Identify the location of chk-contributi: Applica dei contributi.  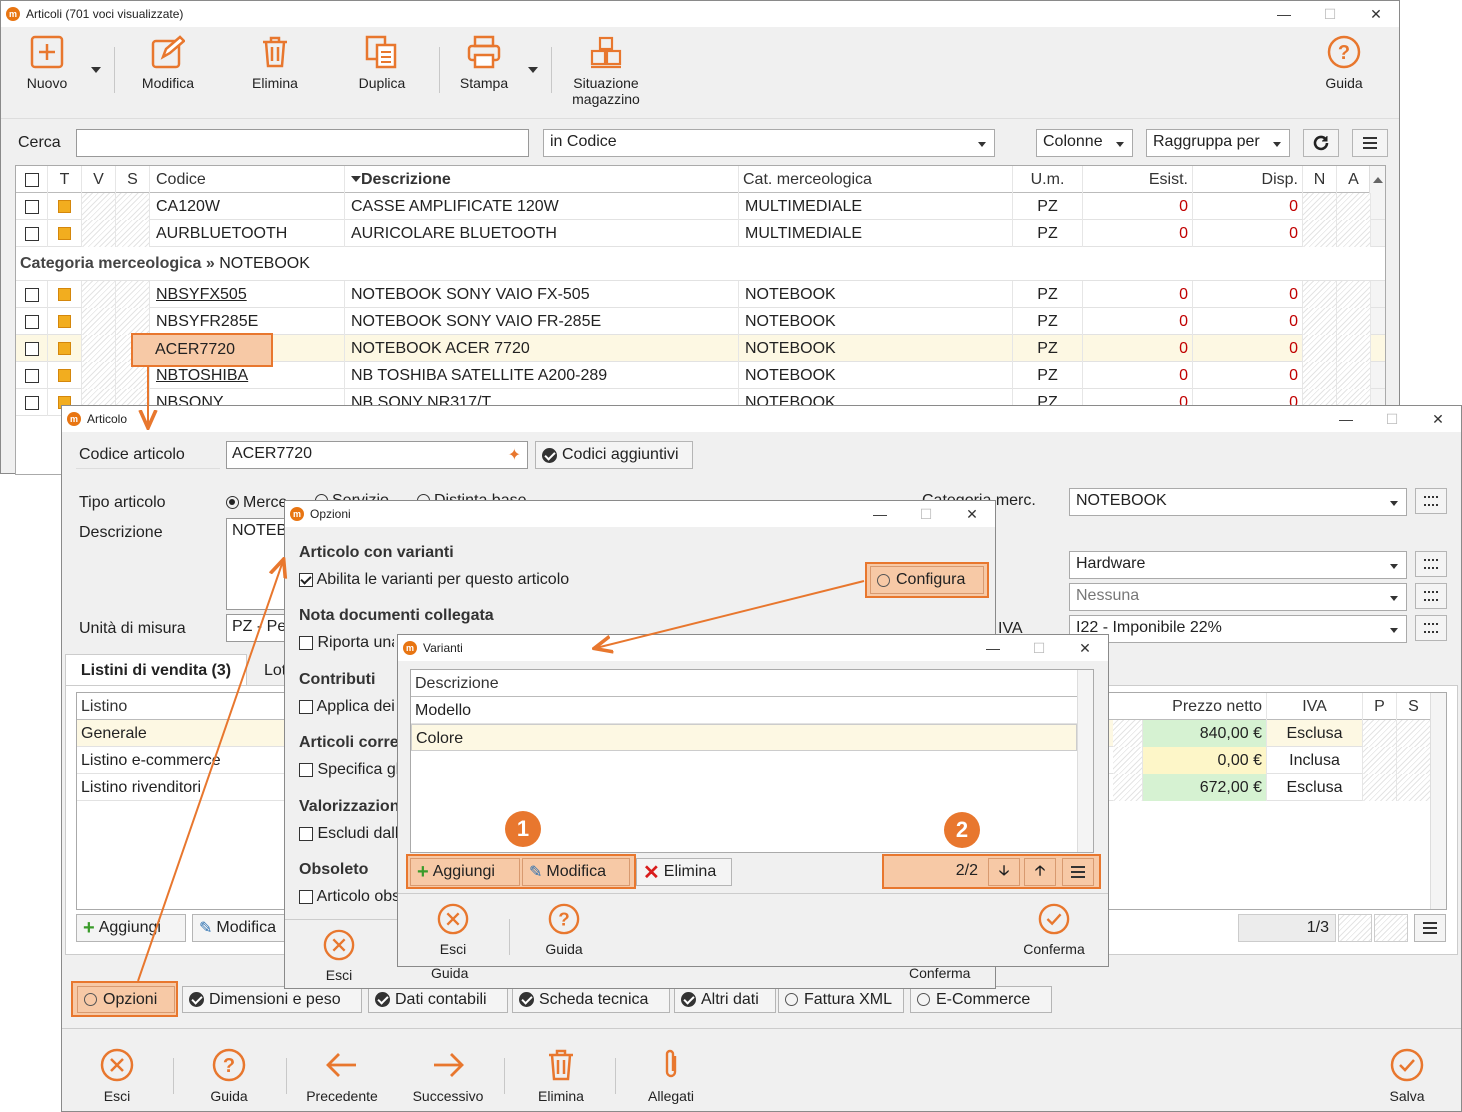
(348, 707).